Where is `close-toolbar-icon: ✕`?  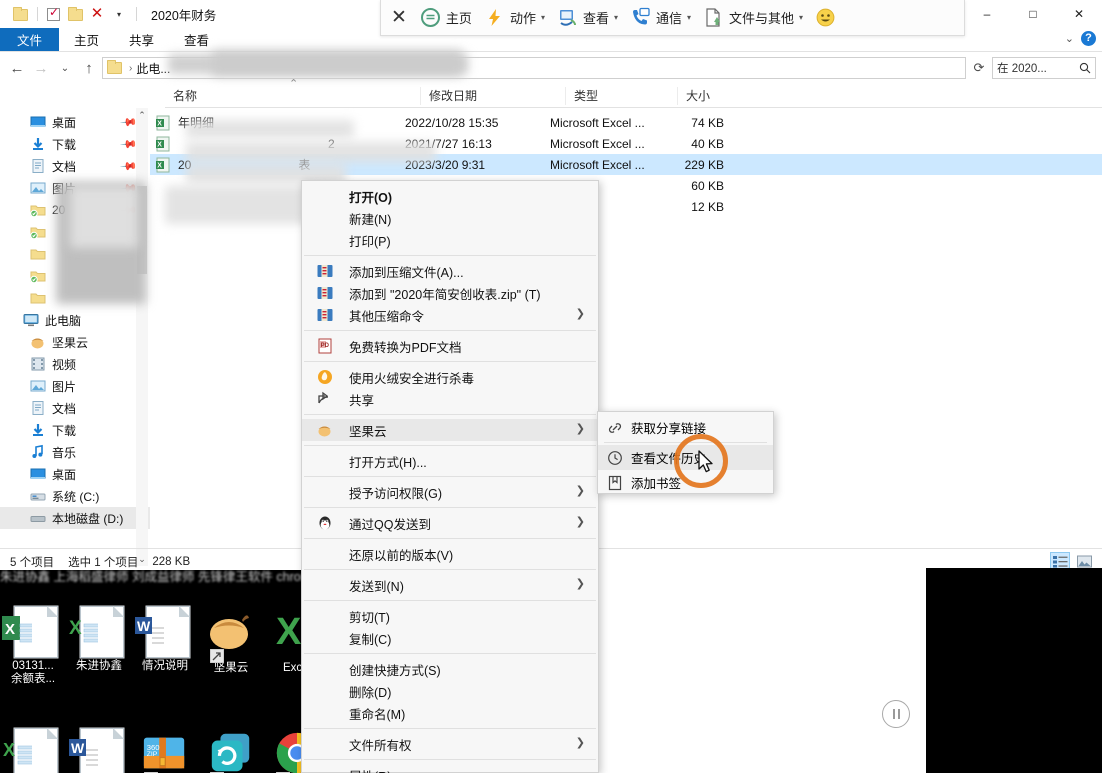 close-toolbar-icon: ✕ is located at coordinates (399, 17).